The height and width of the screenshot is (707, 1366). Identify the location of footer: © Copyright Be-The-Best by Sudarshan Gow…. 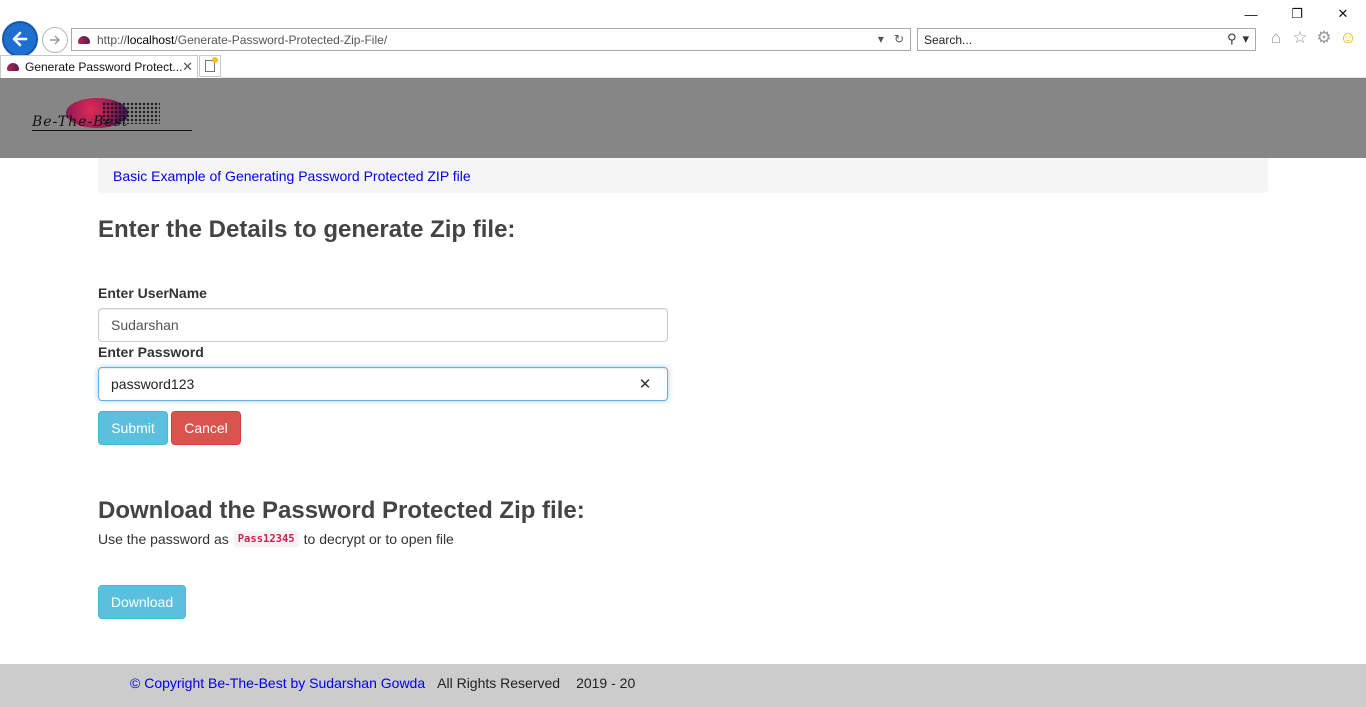
(683, 685).